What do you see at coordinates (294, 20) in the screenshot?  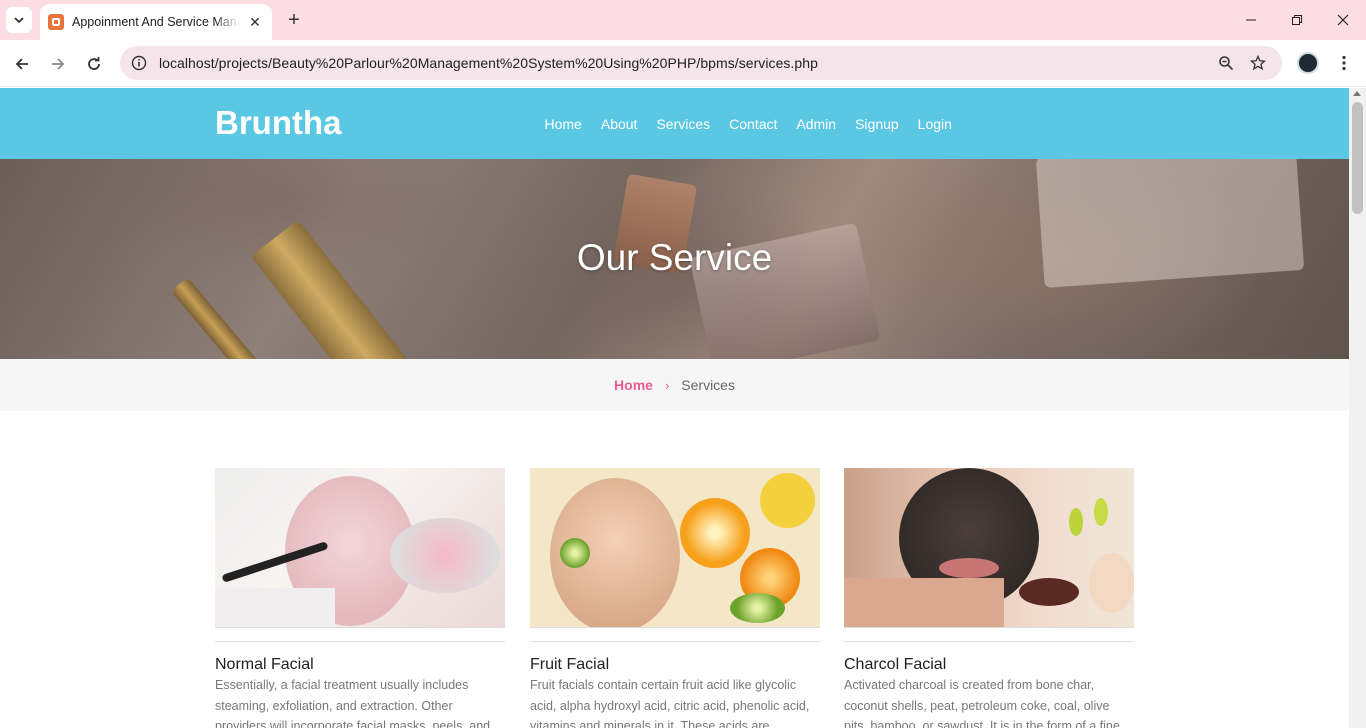 I see `new-tab-button: +` at bounding box center [294, 20].